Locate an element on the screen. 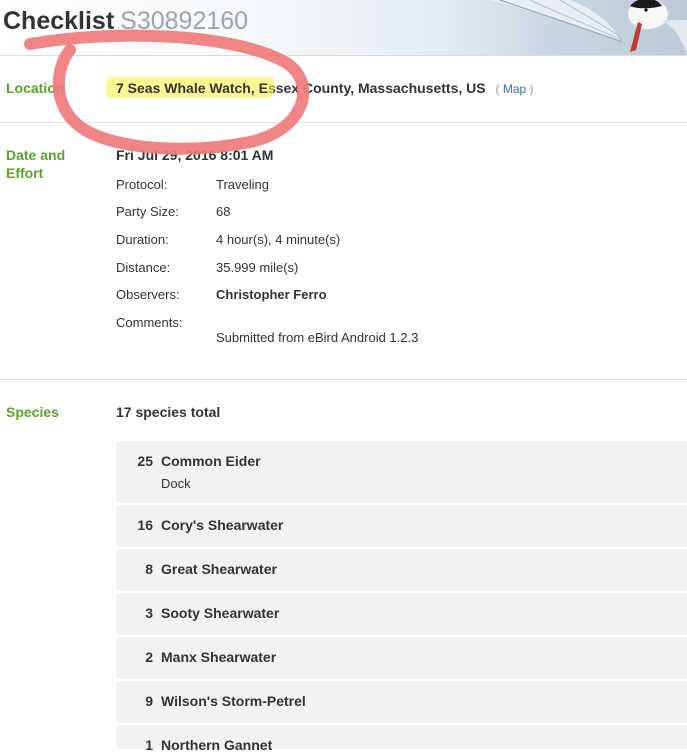  species-label: Species is located at coordinates (32, 412).